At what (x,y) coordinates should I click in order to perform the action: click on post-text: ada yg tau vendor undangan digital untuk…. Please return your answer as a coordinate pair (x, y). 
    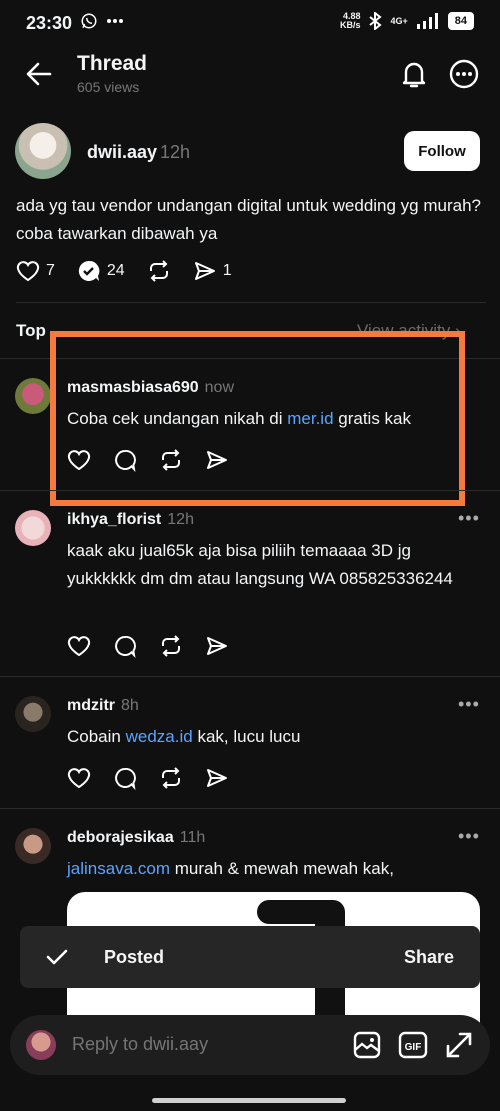
    Looking at the image, I should click on (249, 219).